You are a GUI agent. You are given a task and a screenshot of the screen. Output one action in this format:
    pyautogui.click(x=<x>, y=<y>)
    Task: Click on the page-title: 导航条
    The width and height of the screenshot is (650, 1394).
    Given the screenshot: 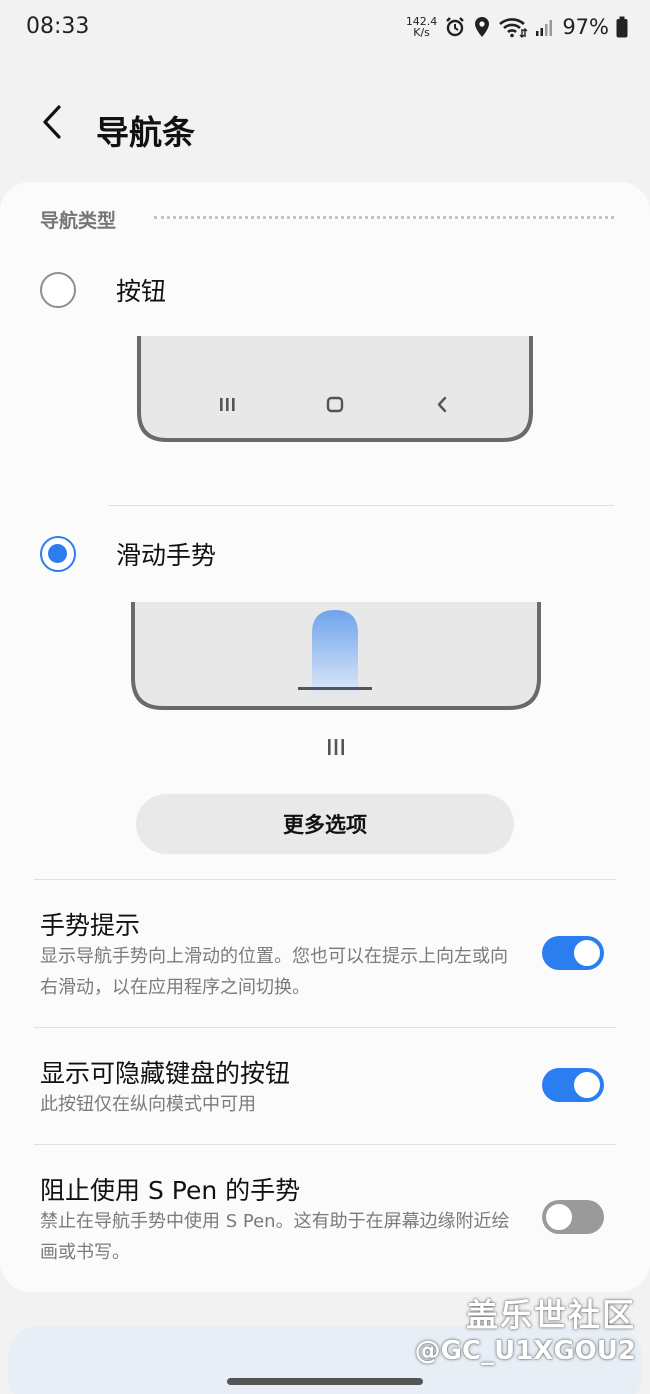 What is the action you would take?
    pyautogui.click(x=145, y=132)
    